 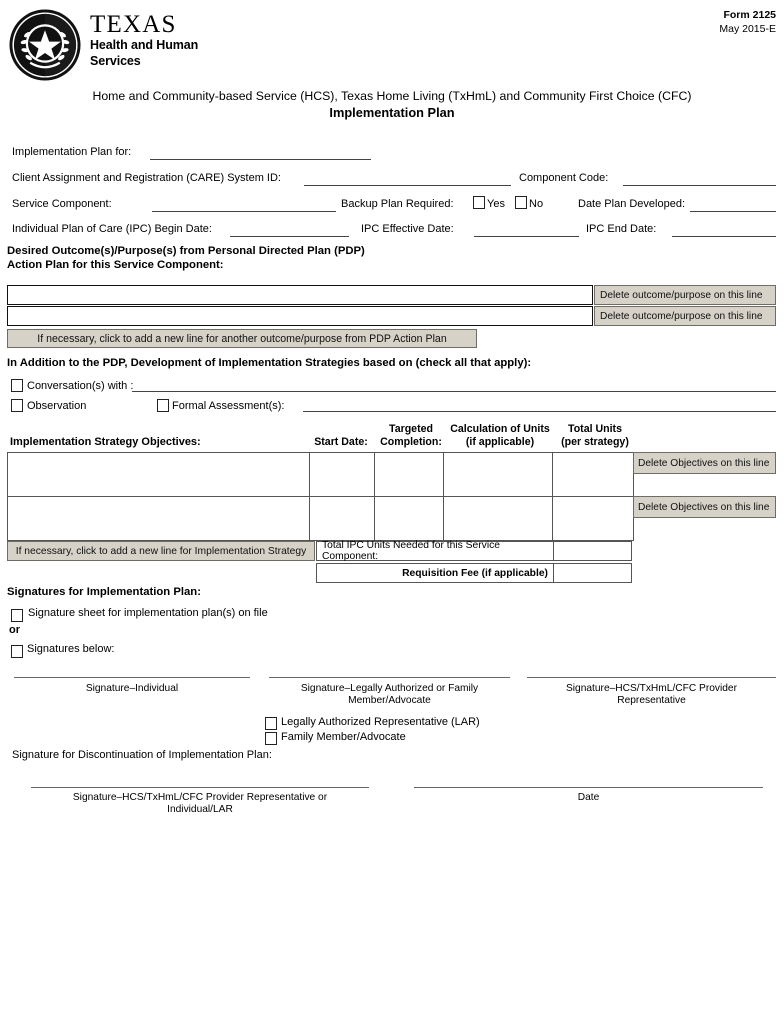 I want to click on label-implementation-plan-for: Implementation Plan for:, so click(x=72, y=152).